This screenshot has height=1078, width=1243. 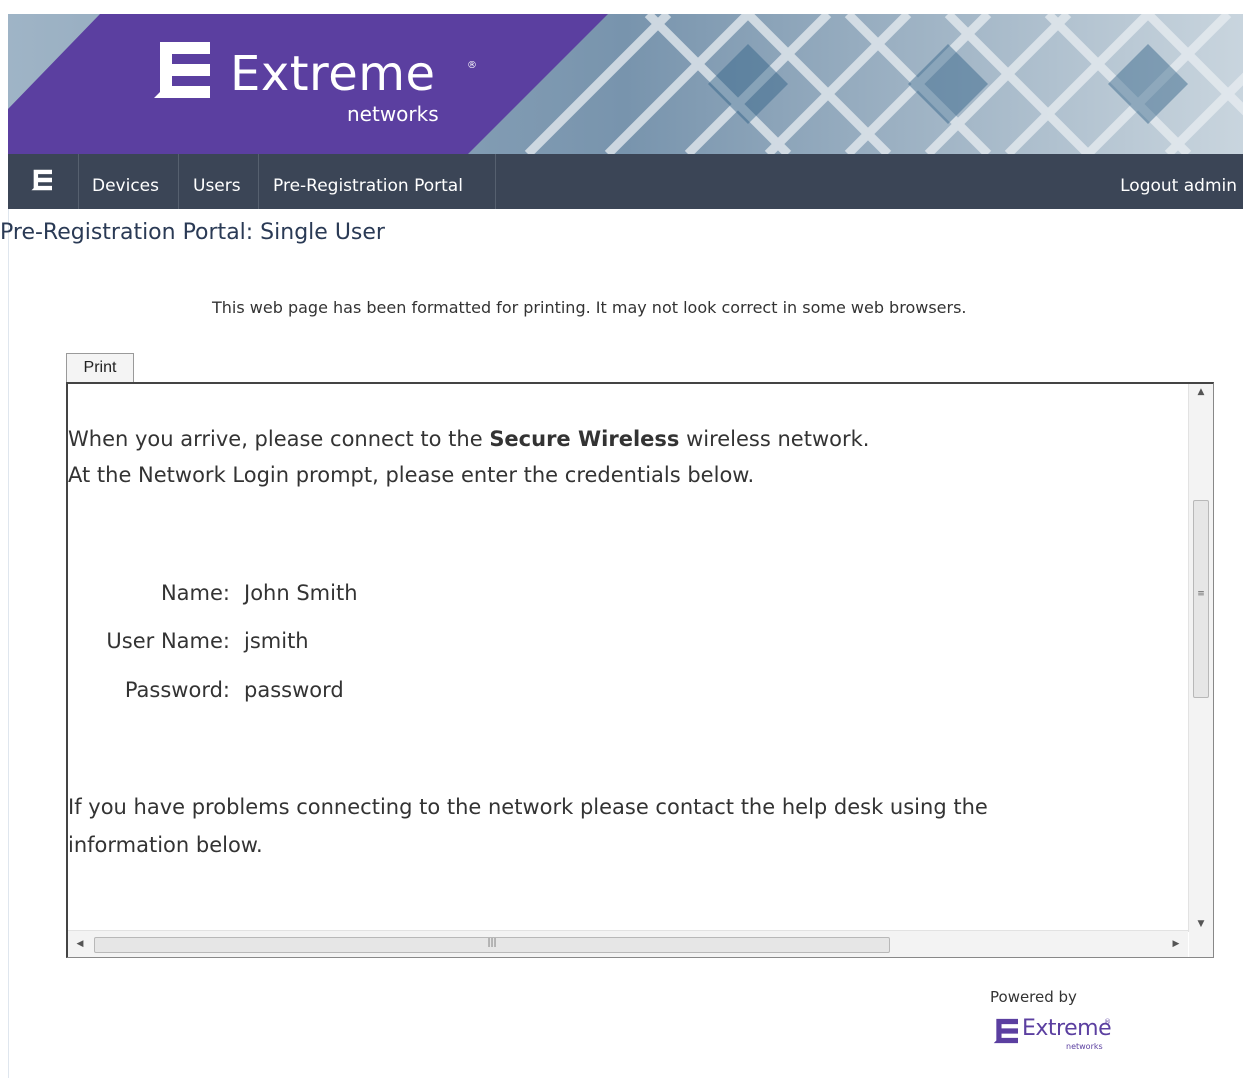 What do you see at coordinates (1178, 181) in the screenshot?
I see `logout-link: Logout admin` at bounding box center [1178, 181].